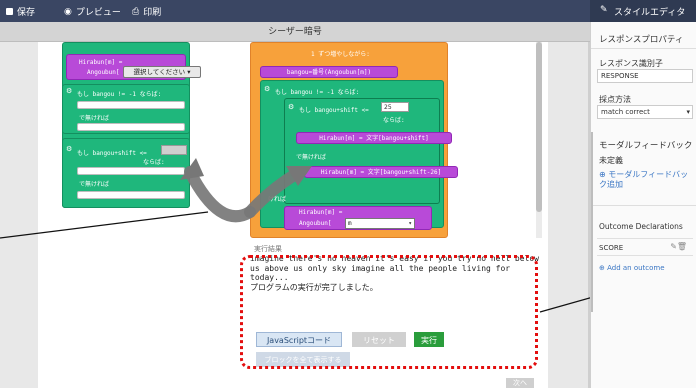 Image resolution: width=696 pixels, height=388 pixels. I want to click on if2-else-slot, so click(131, 195).